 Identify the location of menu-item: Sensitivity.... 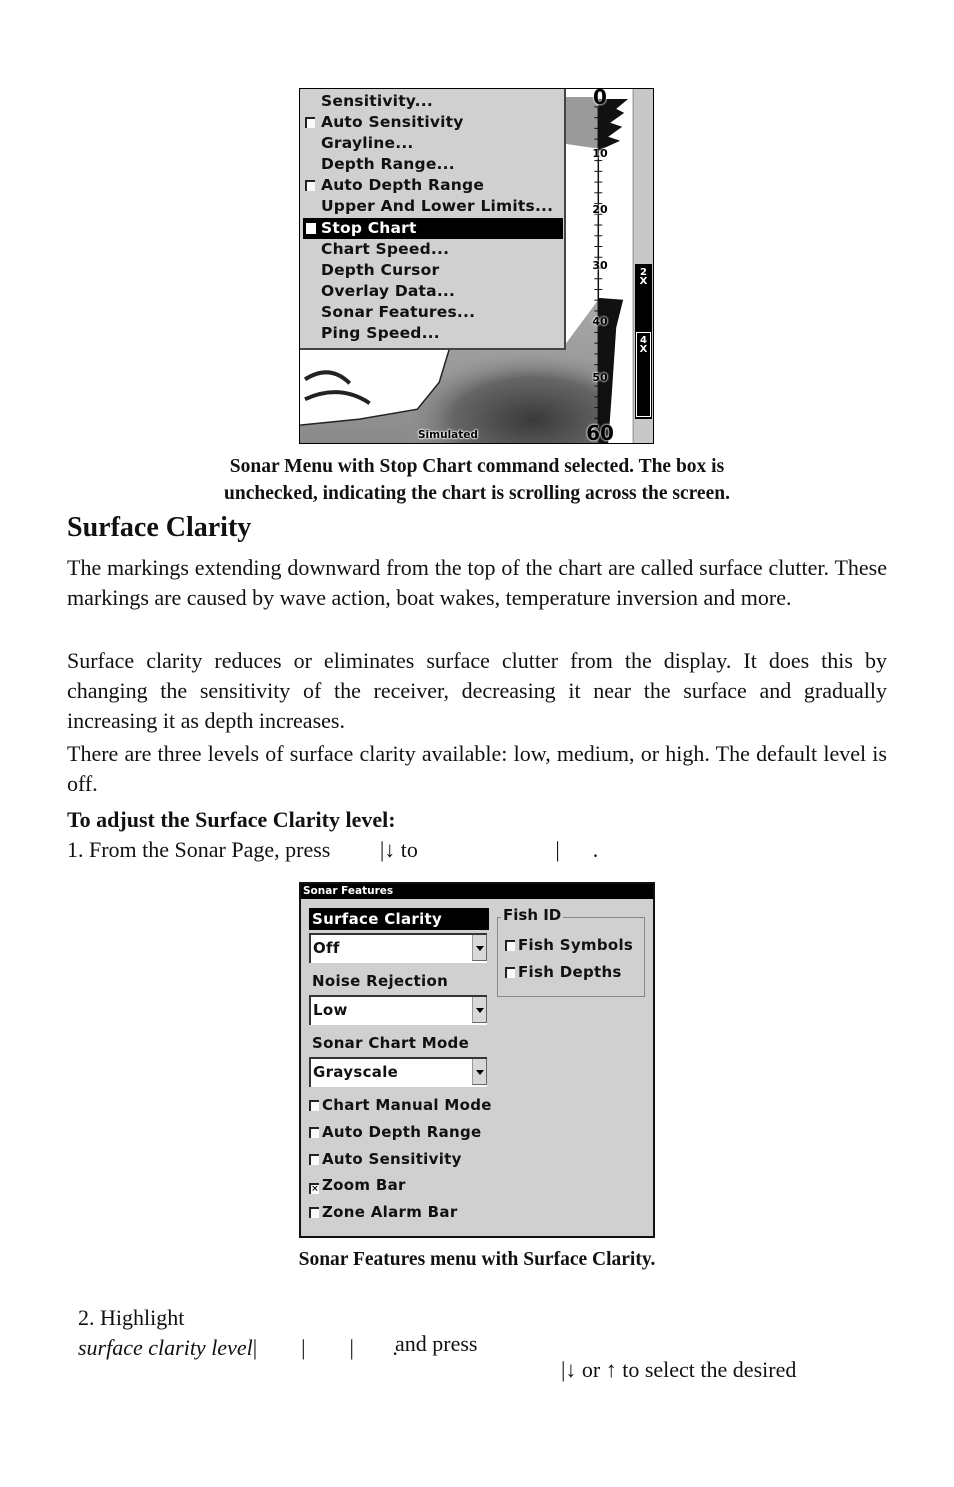
(432, 101).